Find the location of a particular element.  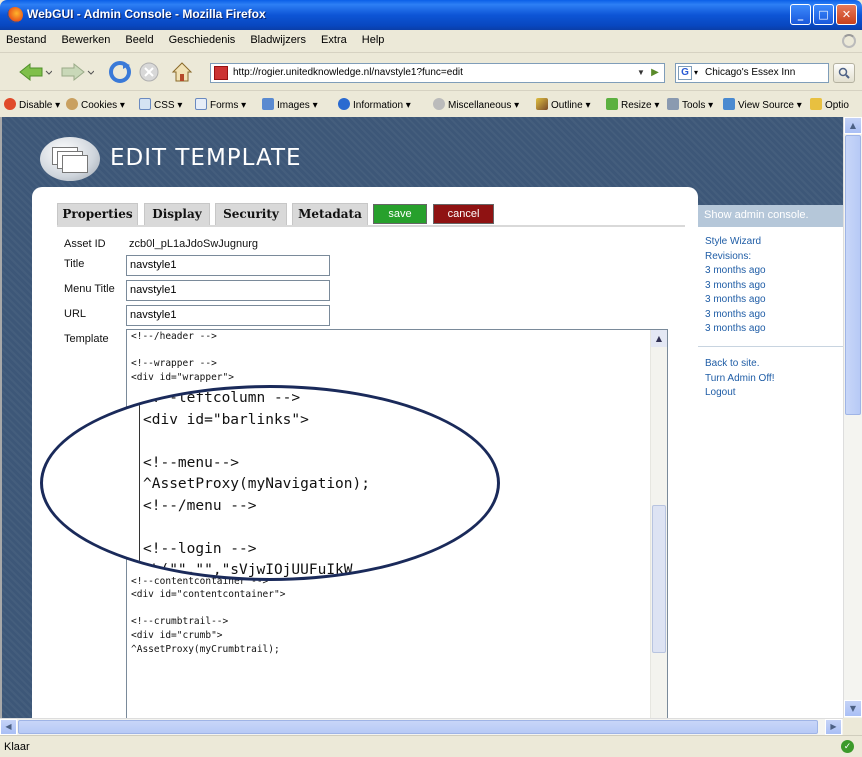

dev-outline: Outline ▾ is located at coordinates (563, 105).